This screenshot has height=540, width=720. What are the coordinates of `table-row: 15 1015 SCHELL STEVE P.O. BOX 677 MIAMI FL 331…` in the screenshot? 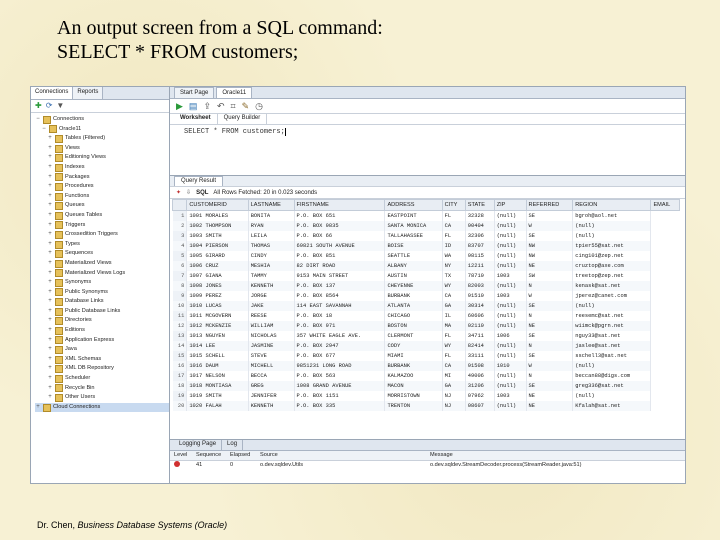 It's located at (426, 356).